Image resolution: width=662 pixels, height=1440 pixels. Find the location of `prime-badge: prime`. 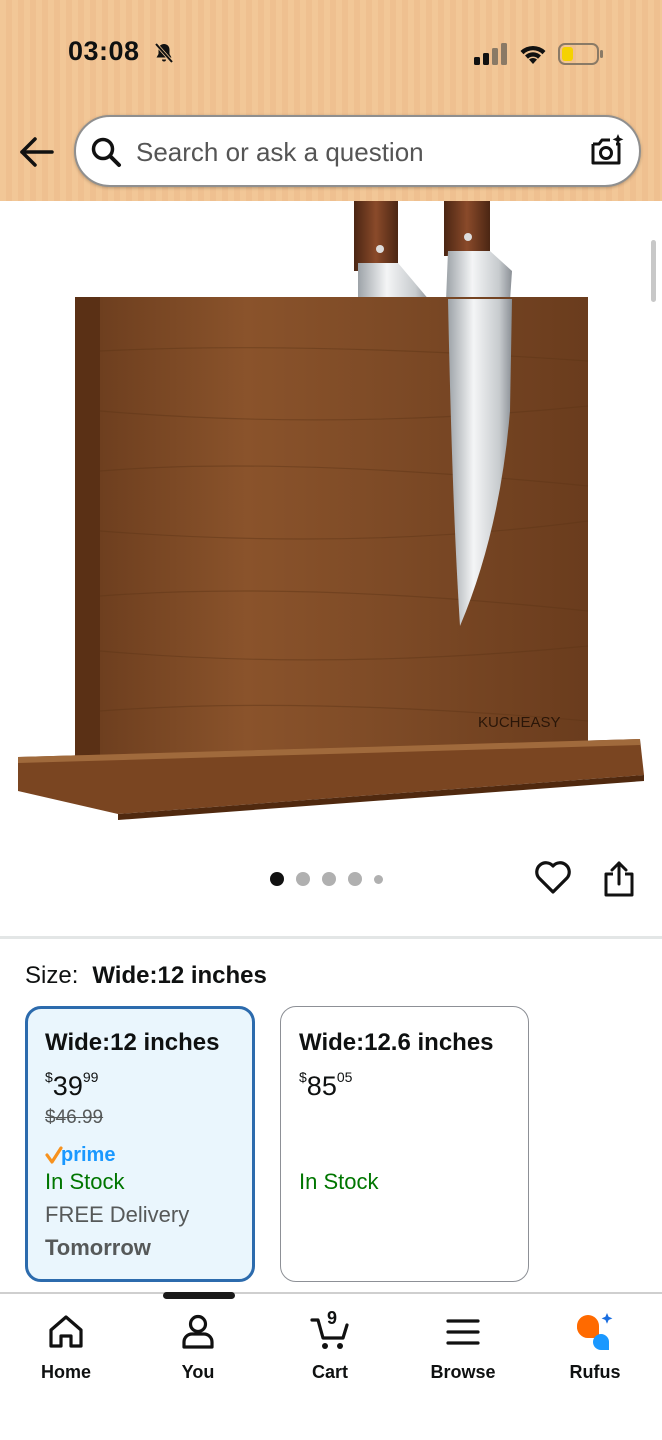

prime-badge: prime is located at coordinates (80, 1155).